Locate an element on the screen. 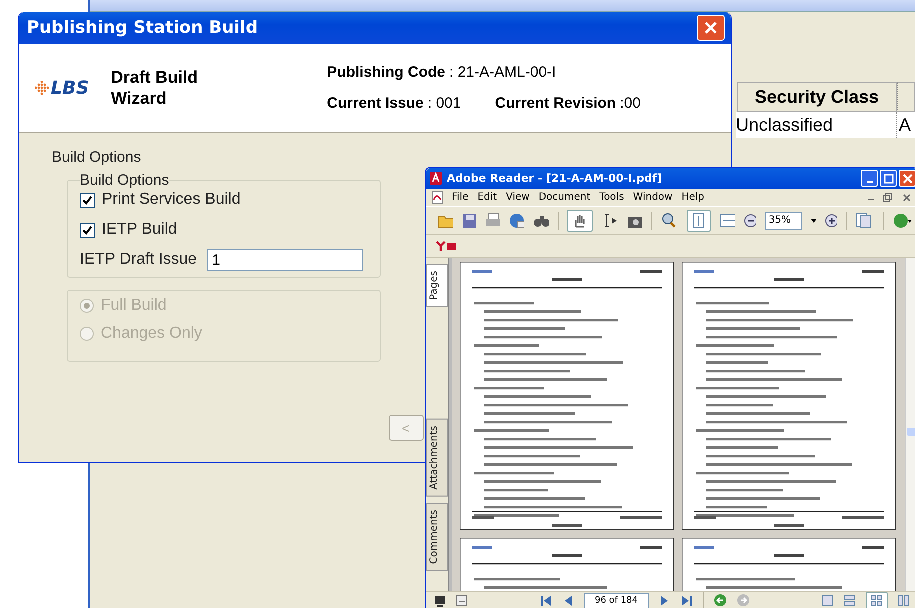  fit-page-icon is located at coordinates (699, 220).